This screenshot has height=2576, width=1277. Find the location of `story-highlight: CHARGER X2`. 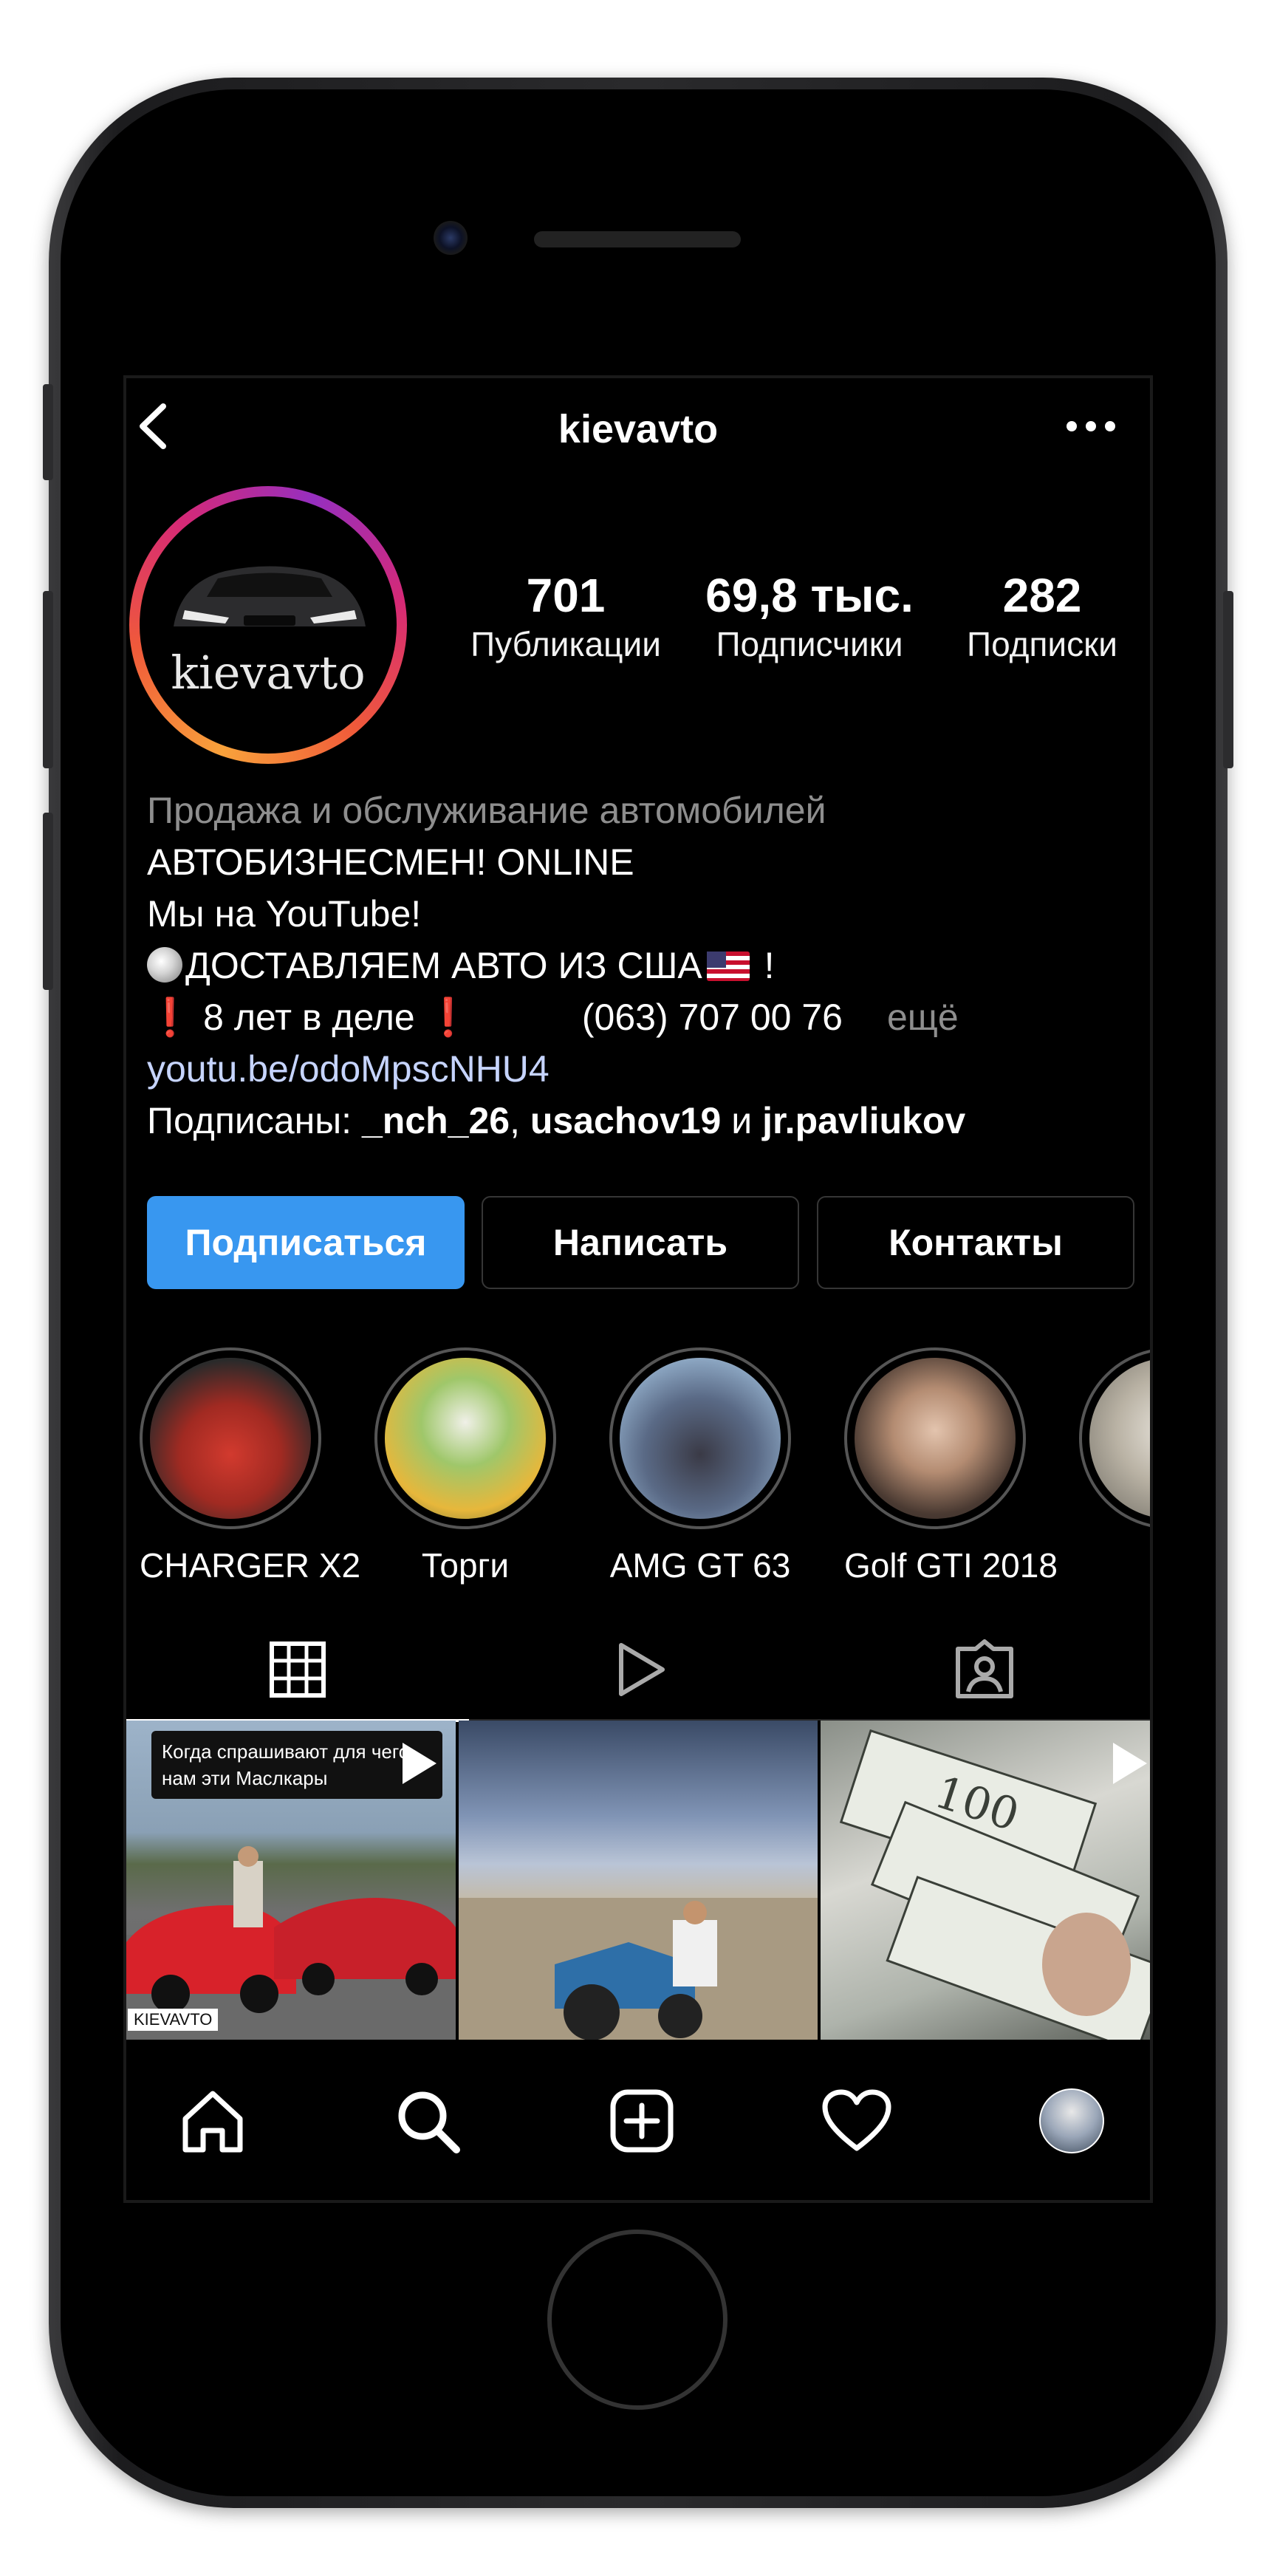

story-highlight: CHARGER X2 is located at coordinates (250, 1466).